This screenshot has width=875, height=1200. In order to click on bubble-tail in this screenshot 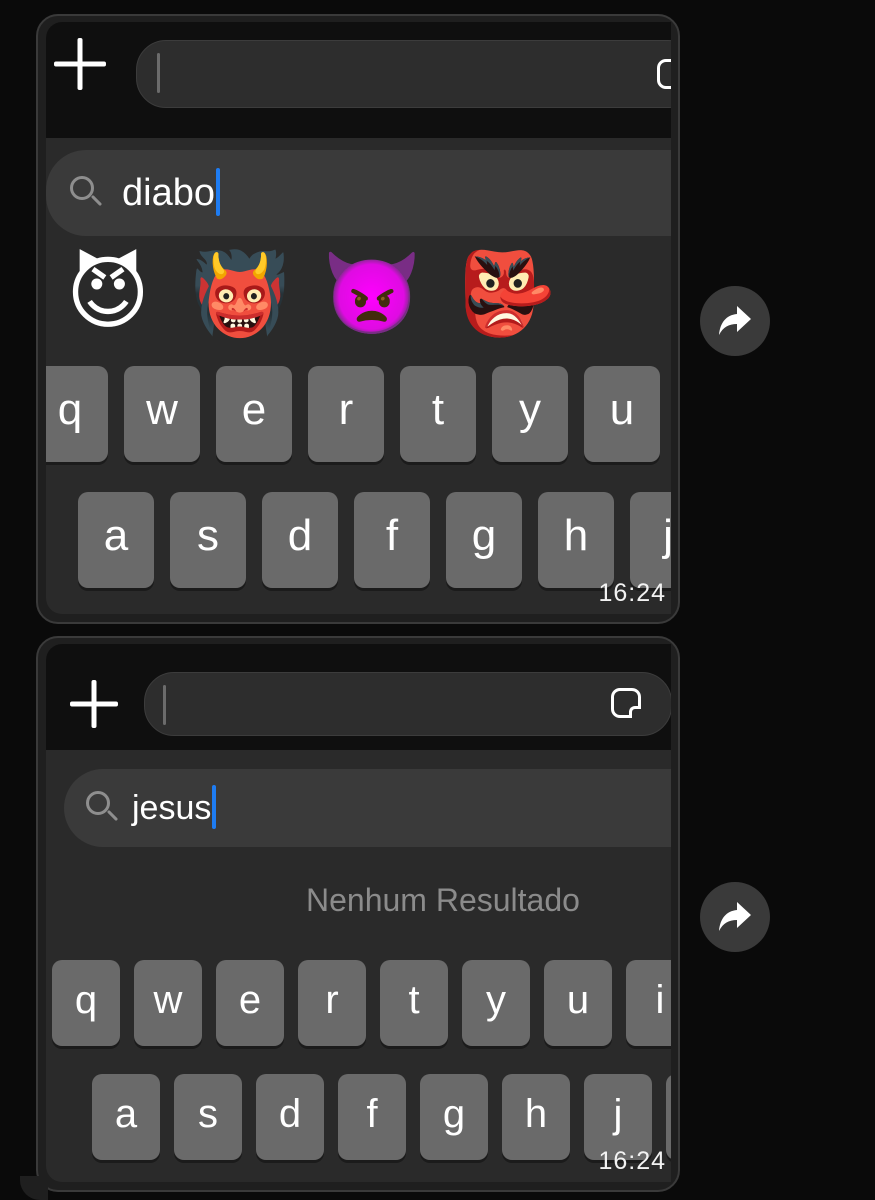, I will do `click(34, 1188)`.